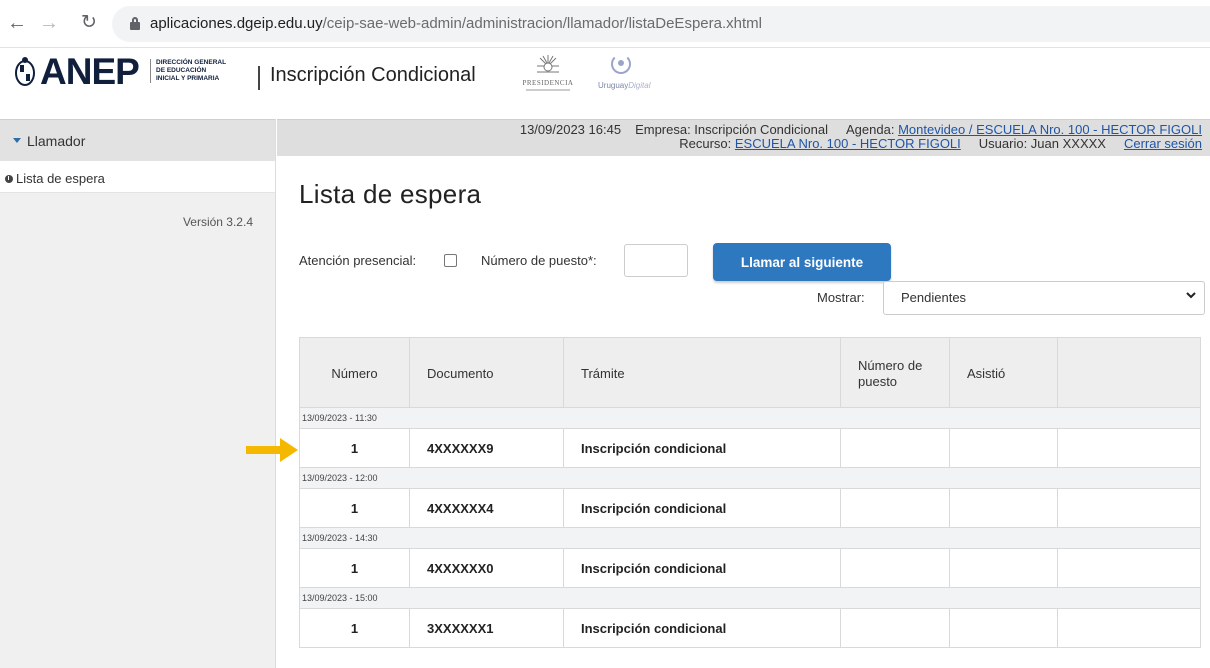 This screenshot has width=1210, height=668. What do you see at coordinates (934, 297) in the screenshot?
I see `mostrar-selected-value: Pendientes` at bounding box center [934, 297].